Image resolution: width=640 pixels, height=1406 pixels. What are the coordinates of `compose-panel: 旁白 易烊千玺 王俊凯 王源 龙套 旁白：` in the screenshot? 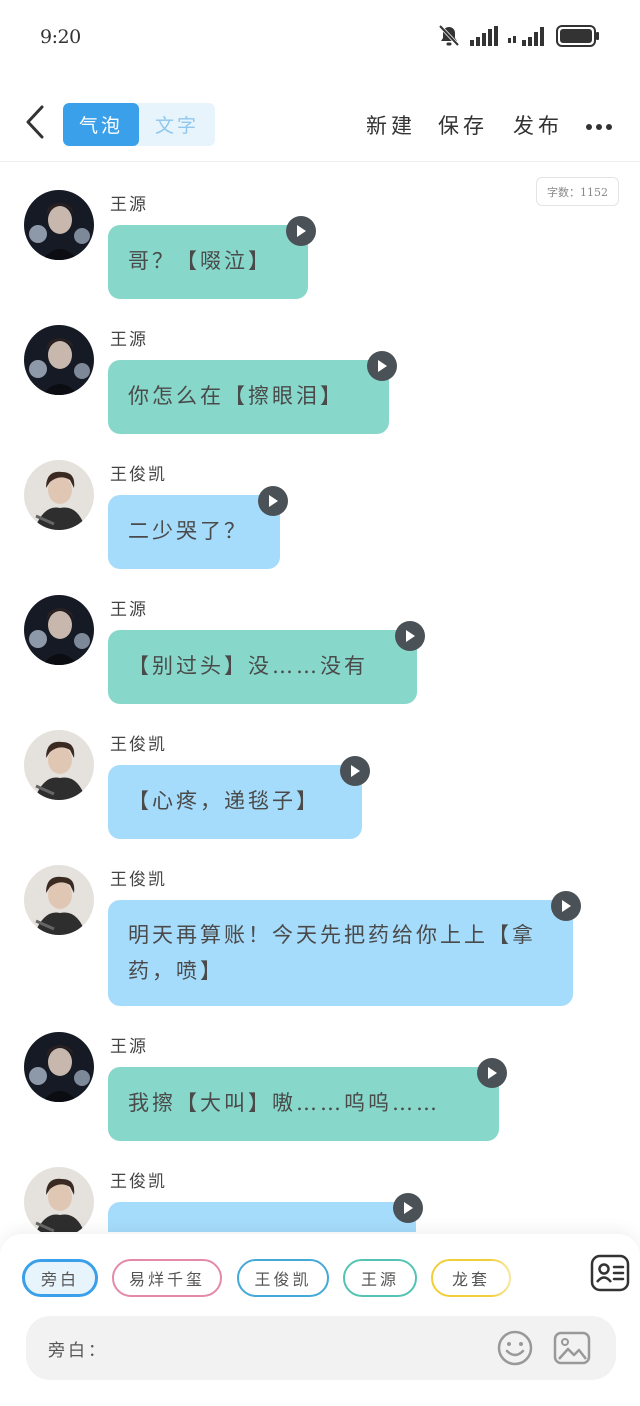 It's located at (320, 1320).